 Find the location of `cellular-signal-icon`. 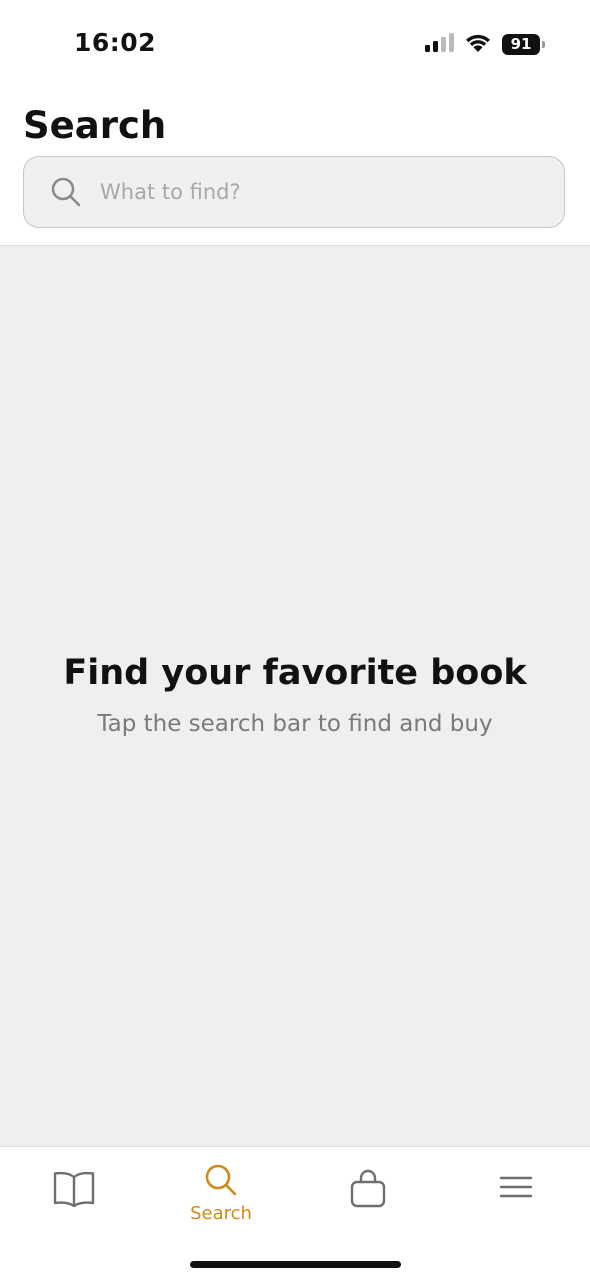

cellular-signal-icon is located at coordinates (439, 44).